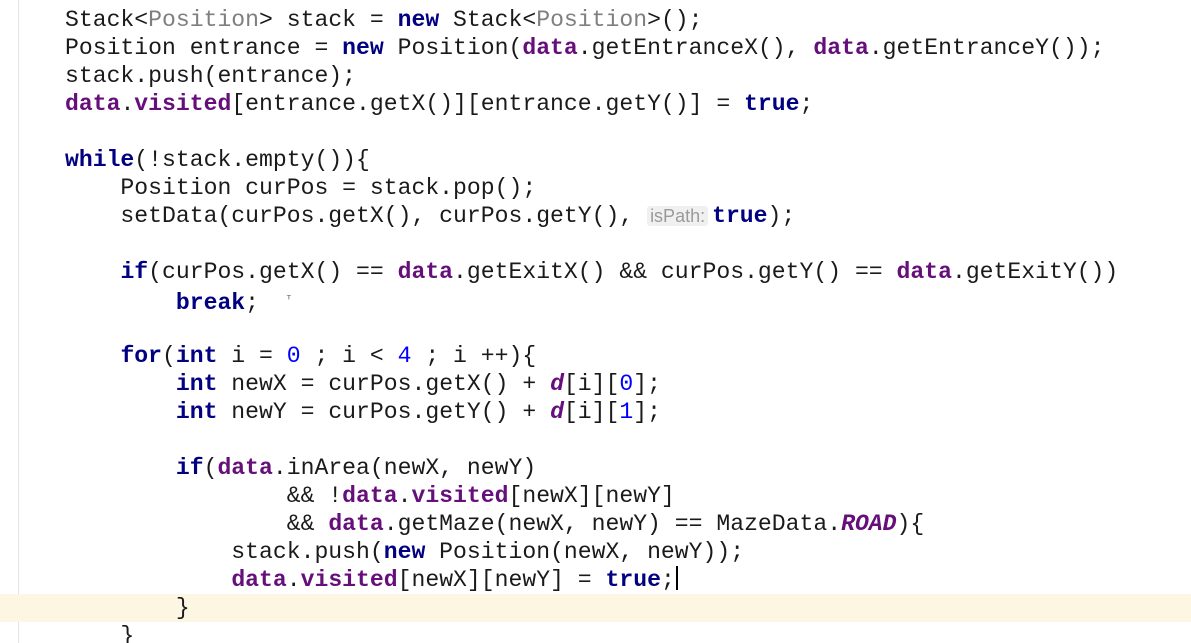 The width and height of the screenshot is (1191, 643). What do you see at coordinates (612, 524) in the screenshot?
I see `code-token: .getMaze(newX, newY) == MazeData.` at bounding box center [612, 524].